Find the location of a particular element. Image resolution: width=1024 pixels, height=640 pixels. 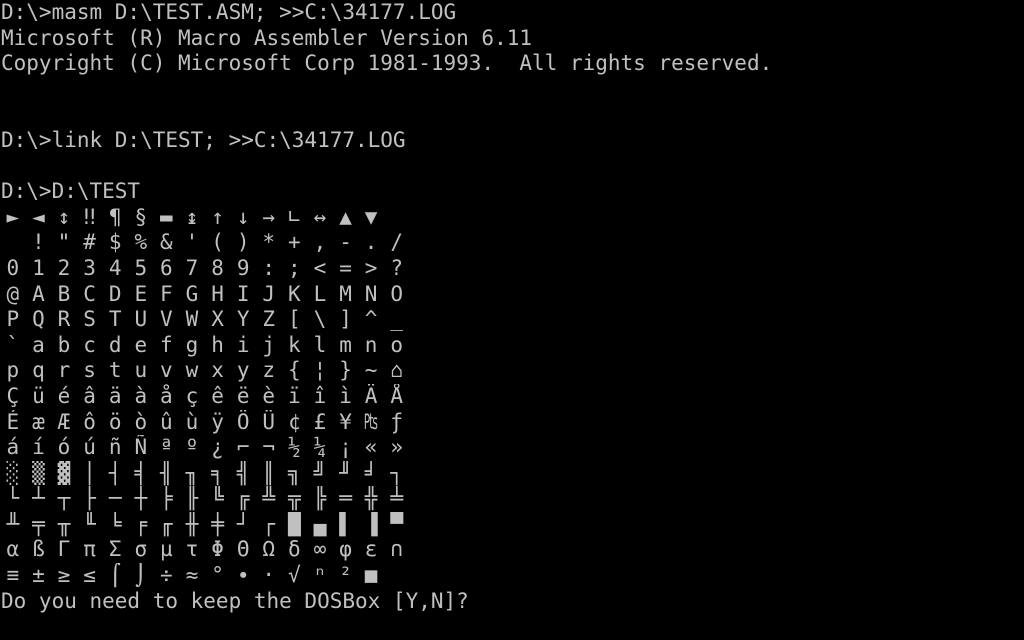

charset-cell: S is located at coordinates (89, 319).